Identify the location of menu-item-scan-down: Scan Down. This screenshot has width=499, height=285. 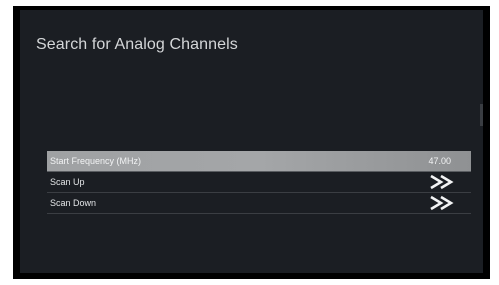
(259, 203).